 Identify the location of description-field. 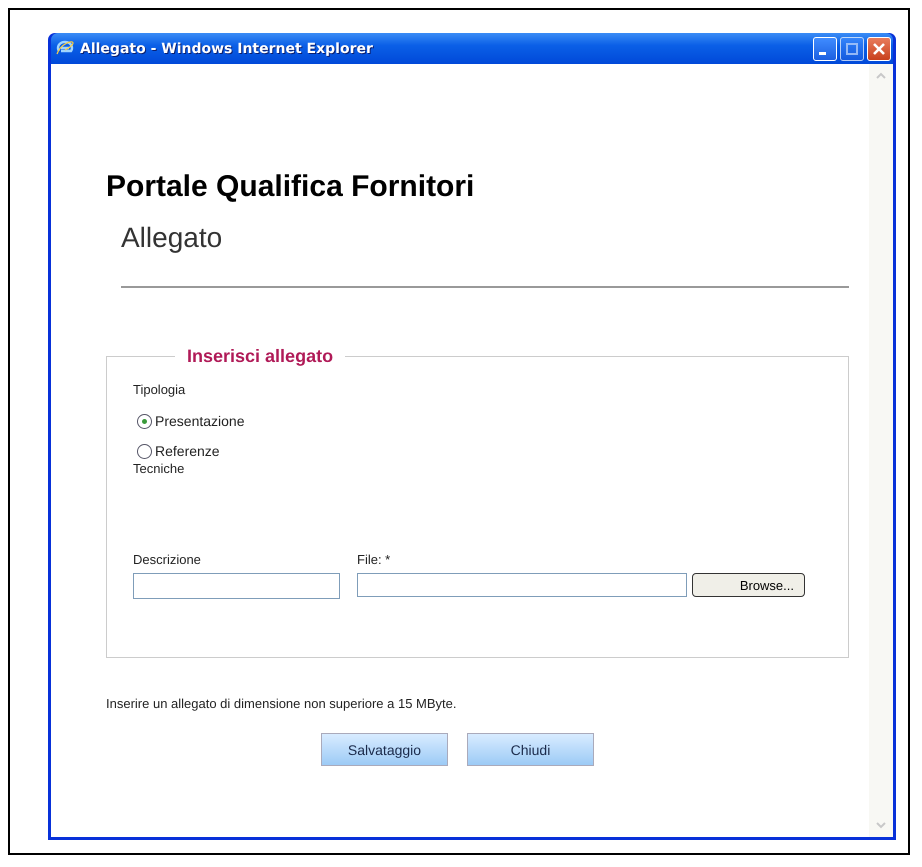
(236, 586).